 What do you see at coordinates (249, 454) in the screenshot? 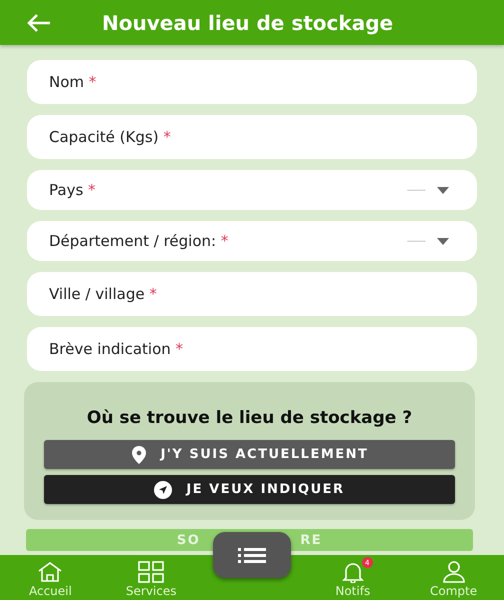
I see `current-location-button: J'Y SUIS ACTUELLEMENT` at bounding box center [249, 454].